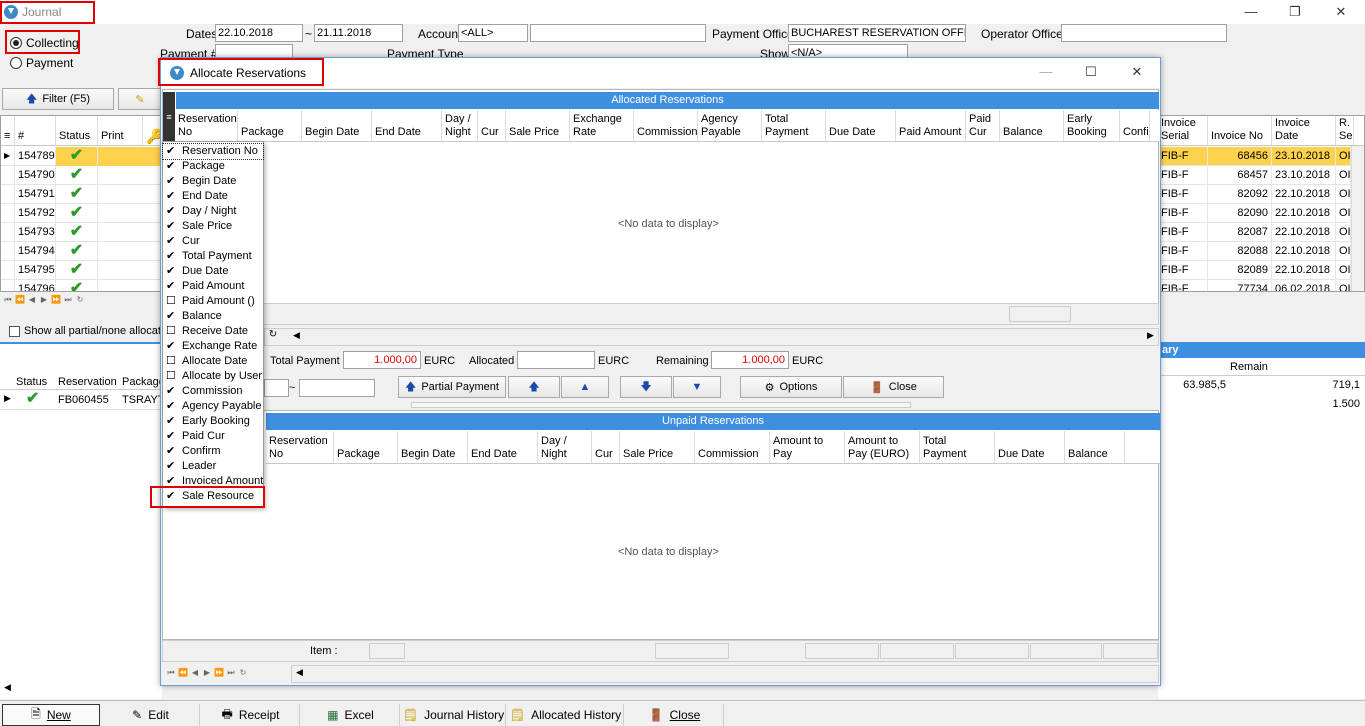 The image size is (1365, 726). Describe the element at coordinates (1254, 232) in the screenshot. I see `table-row-right: FIB-F 82087 22.10.2018 OI` at that location.